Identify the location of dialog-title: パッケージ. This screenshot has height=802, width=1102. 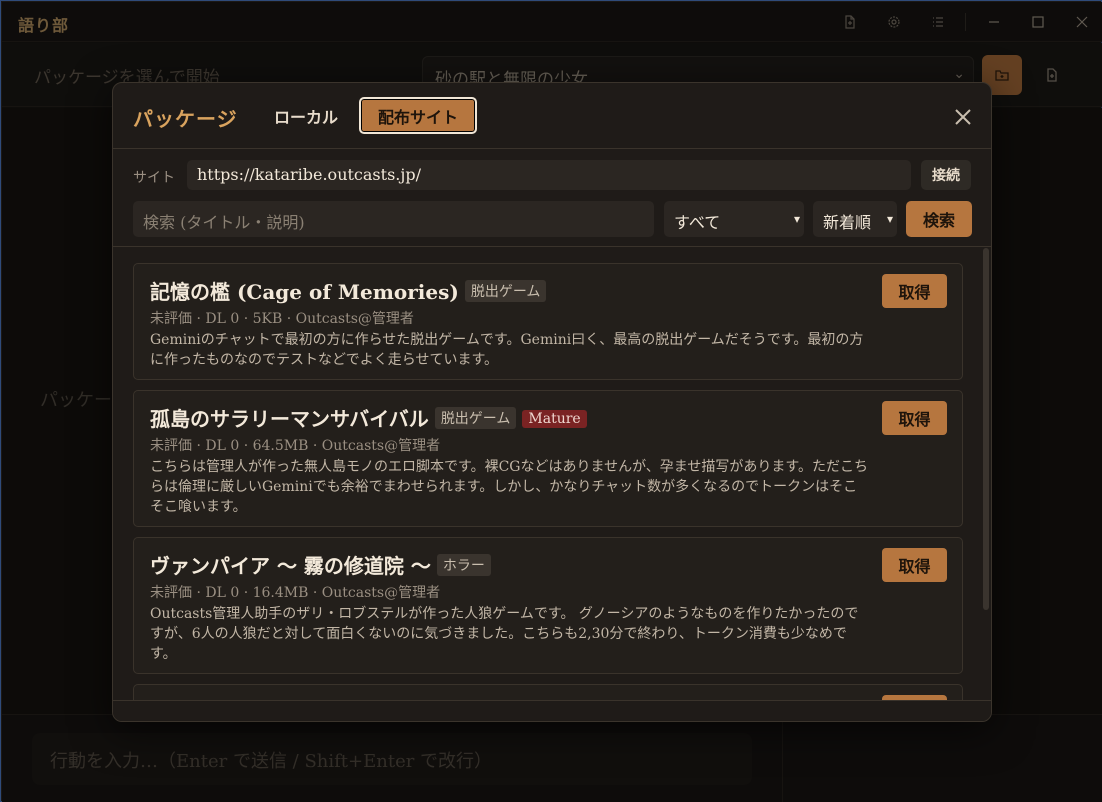
(185, 119).